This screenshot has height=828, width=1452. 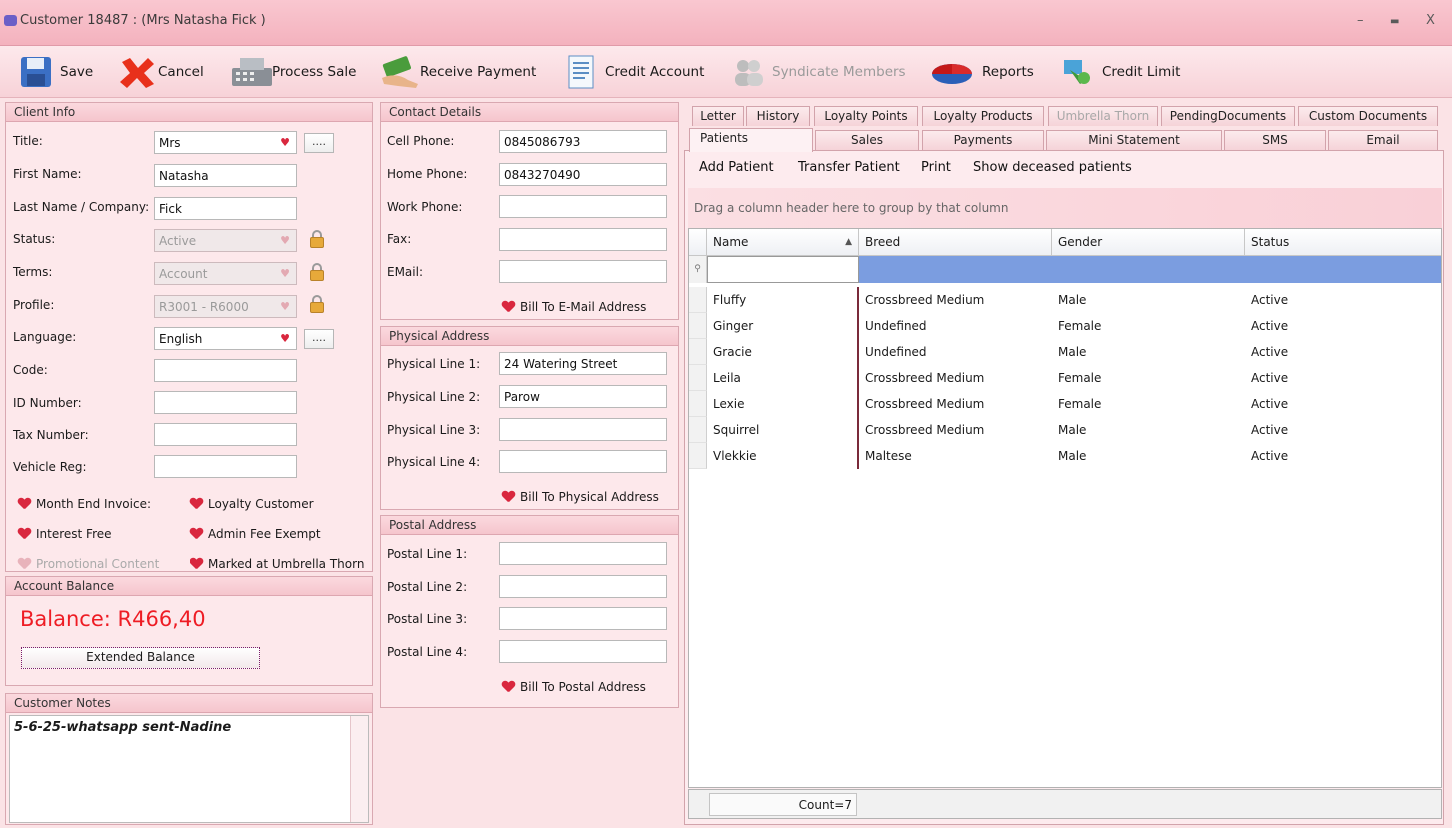 I want to click on tab-sms: SMS, so click(x=1275, y=140).